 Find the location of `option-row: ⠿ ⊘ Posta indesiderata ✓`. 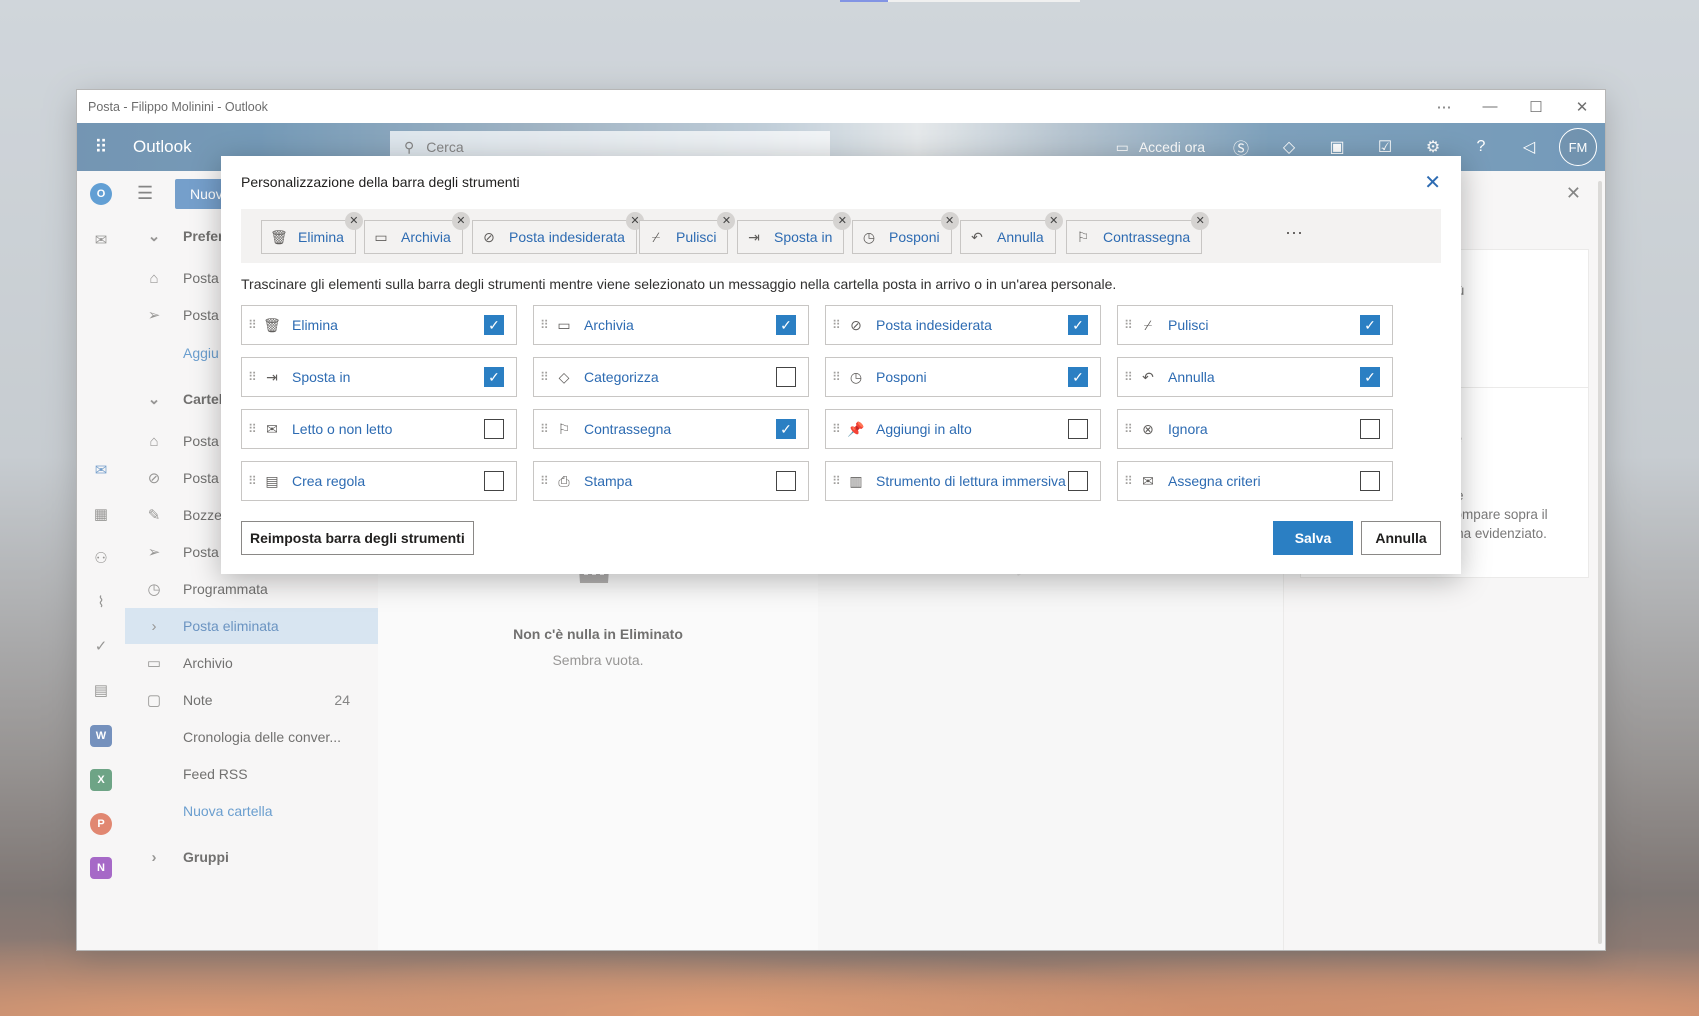

option-row: ⠿ ⊘ Posta indesiderata ✓ is located at coordinates (963, 325).